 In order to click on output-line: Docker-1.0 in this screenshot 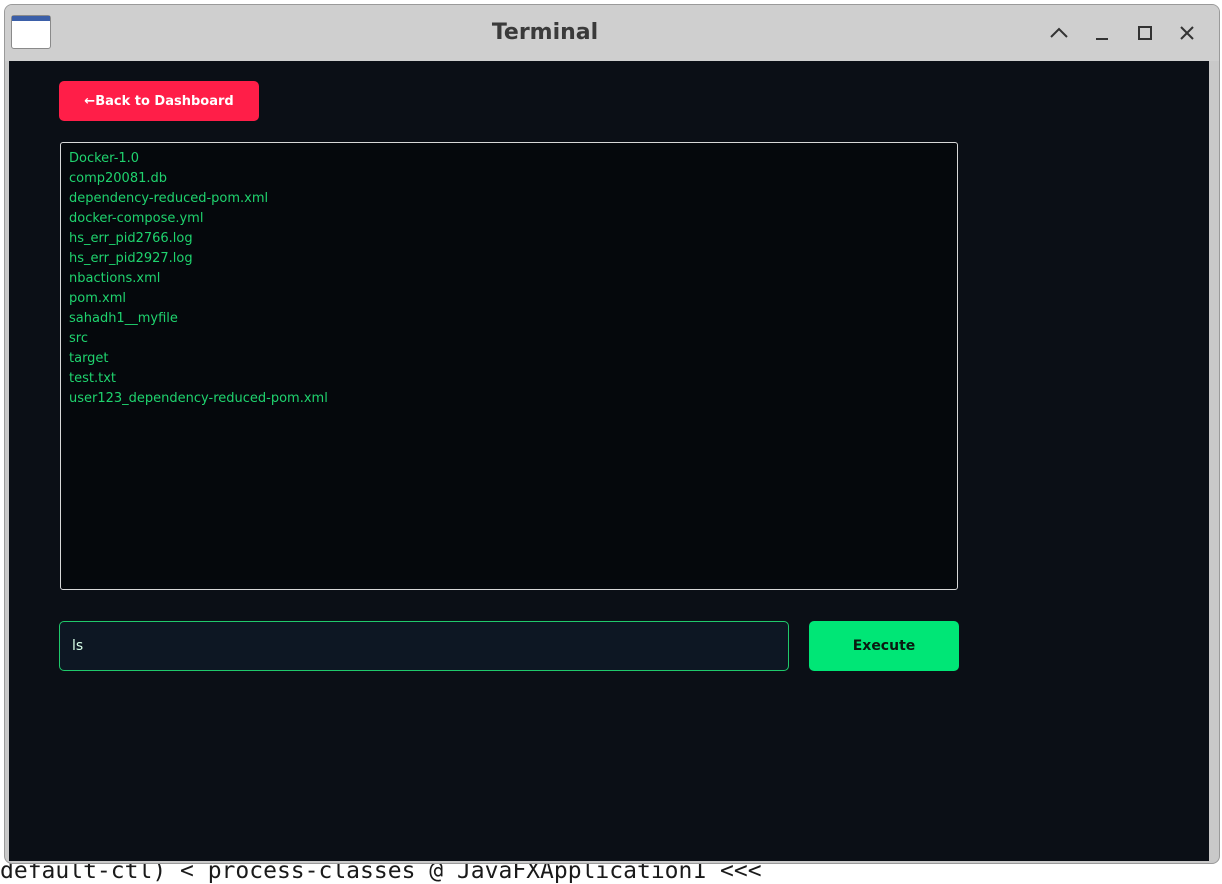, I will do `click(104, 158)`.